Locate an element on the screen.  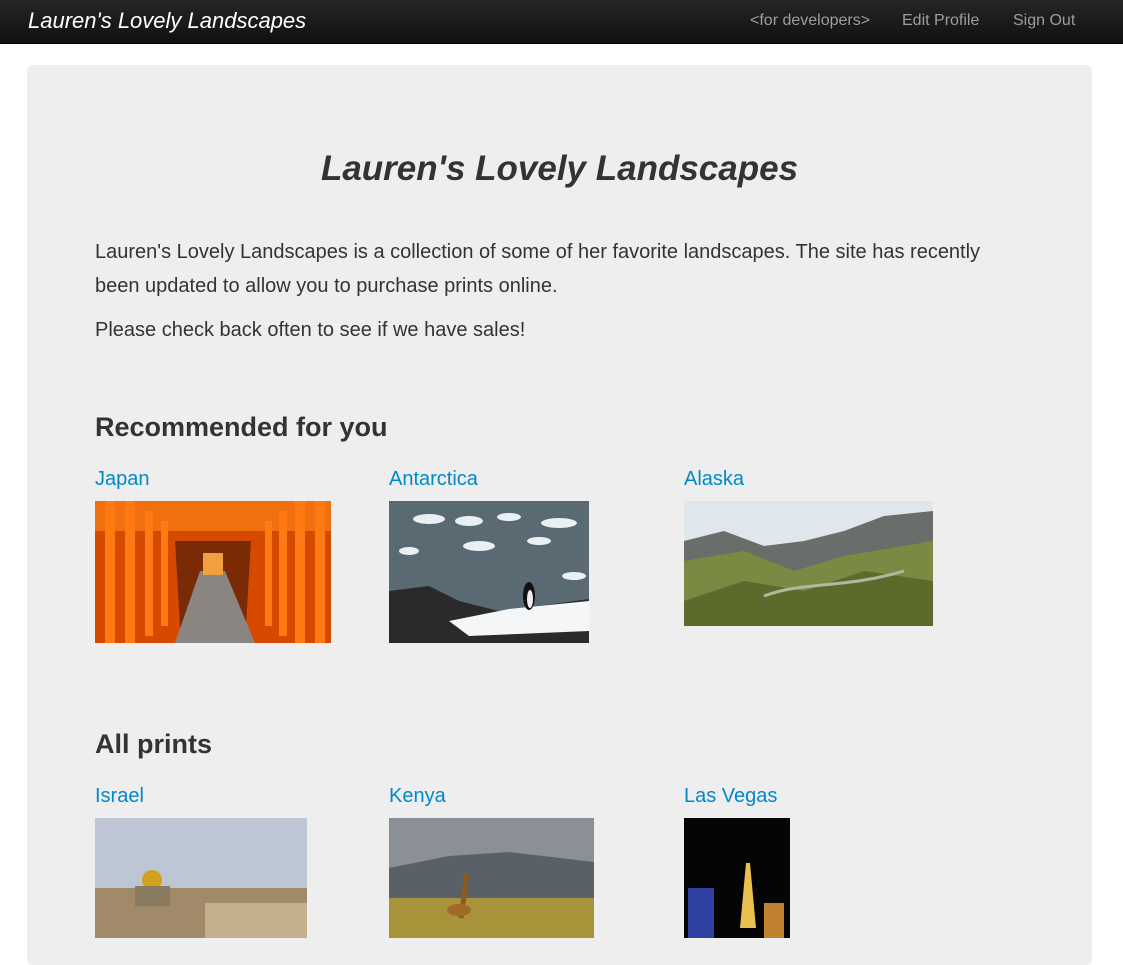
print-image-kenya is located at coordinates (491, 878).